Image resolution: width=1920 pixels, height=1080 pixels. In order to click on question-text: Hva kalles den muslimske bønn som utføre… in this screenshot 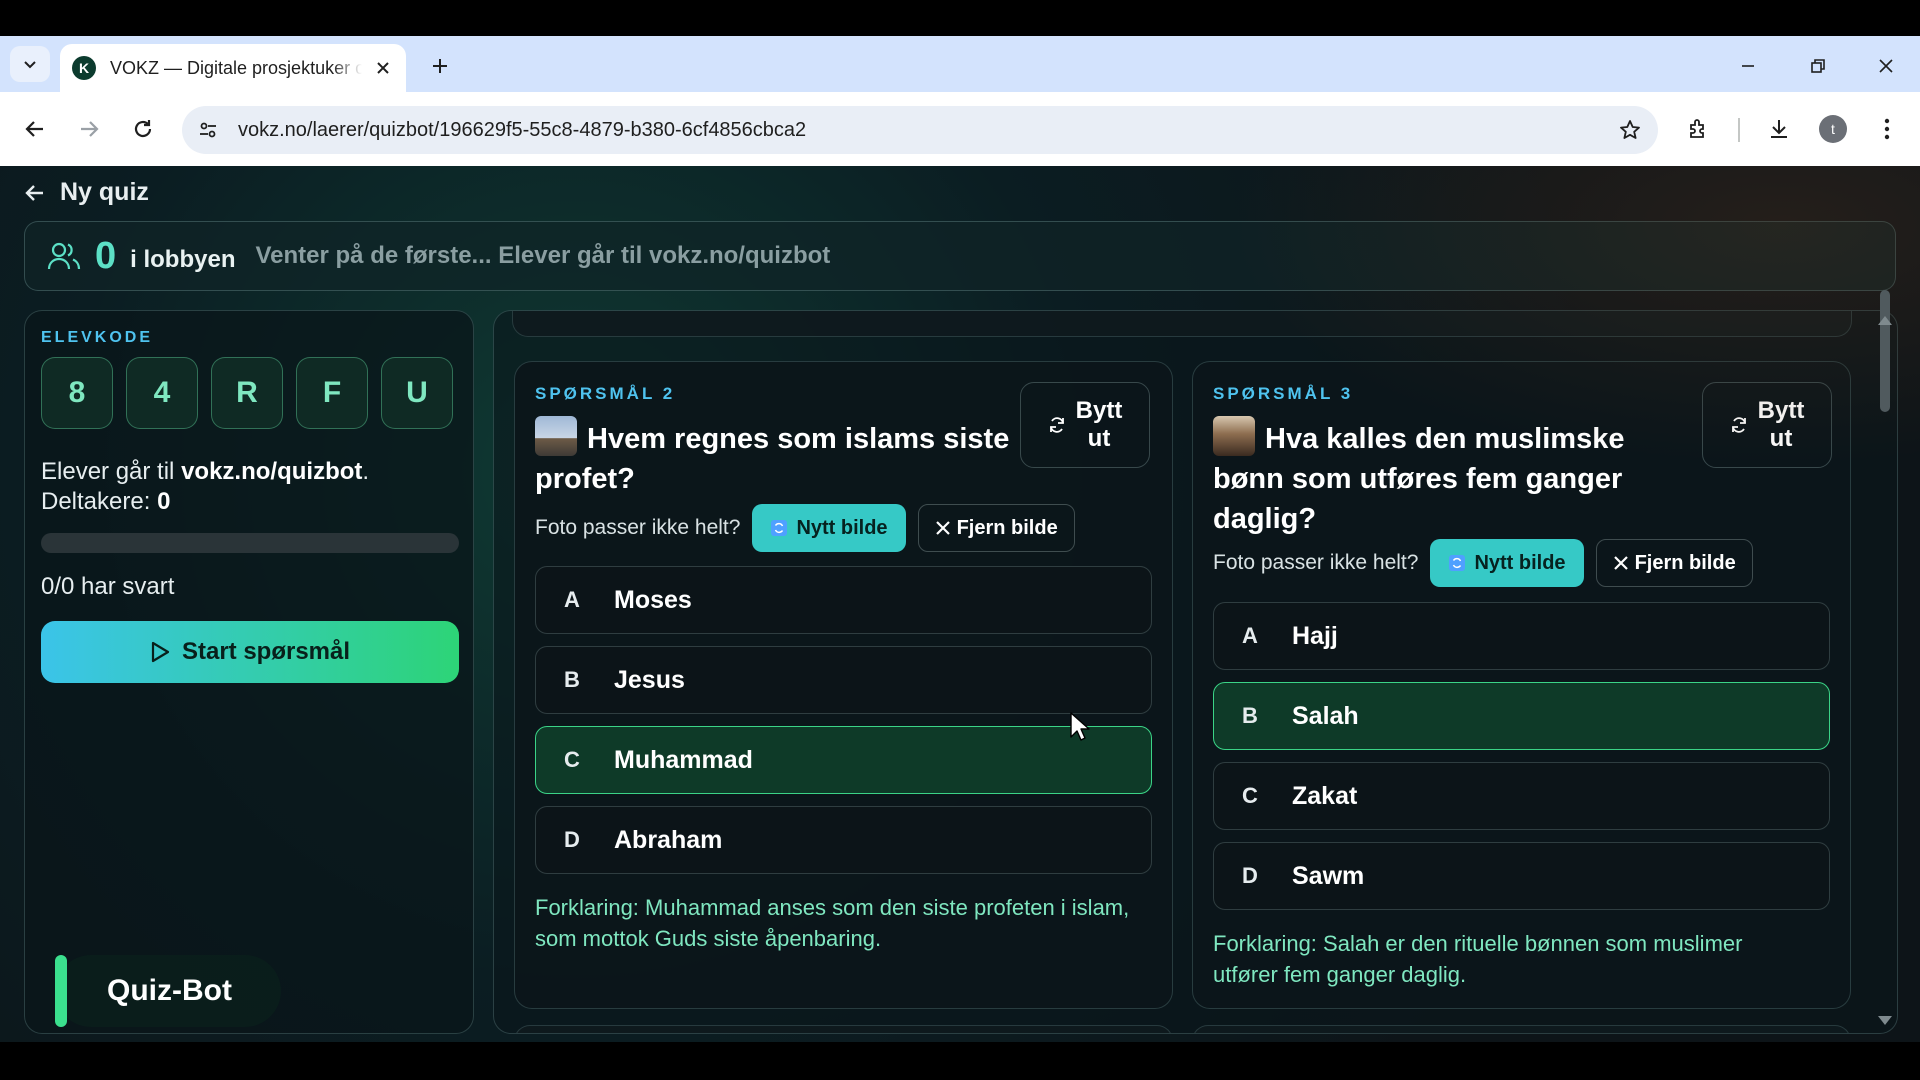, I will do `click(1438, 477)`.